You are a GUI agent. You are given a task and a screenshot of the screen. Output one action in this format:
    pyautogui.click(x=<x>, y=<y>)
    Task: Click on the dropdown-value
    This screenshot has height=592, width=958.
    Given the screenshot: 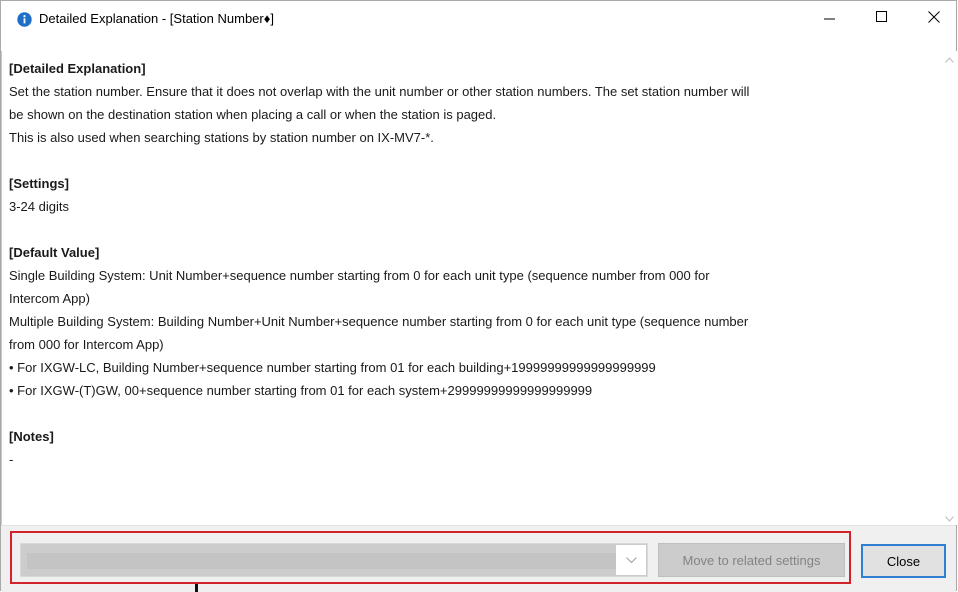 What is the action you would take?
    pyautogui.click(x=332, y=561)
    